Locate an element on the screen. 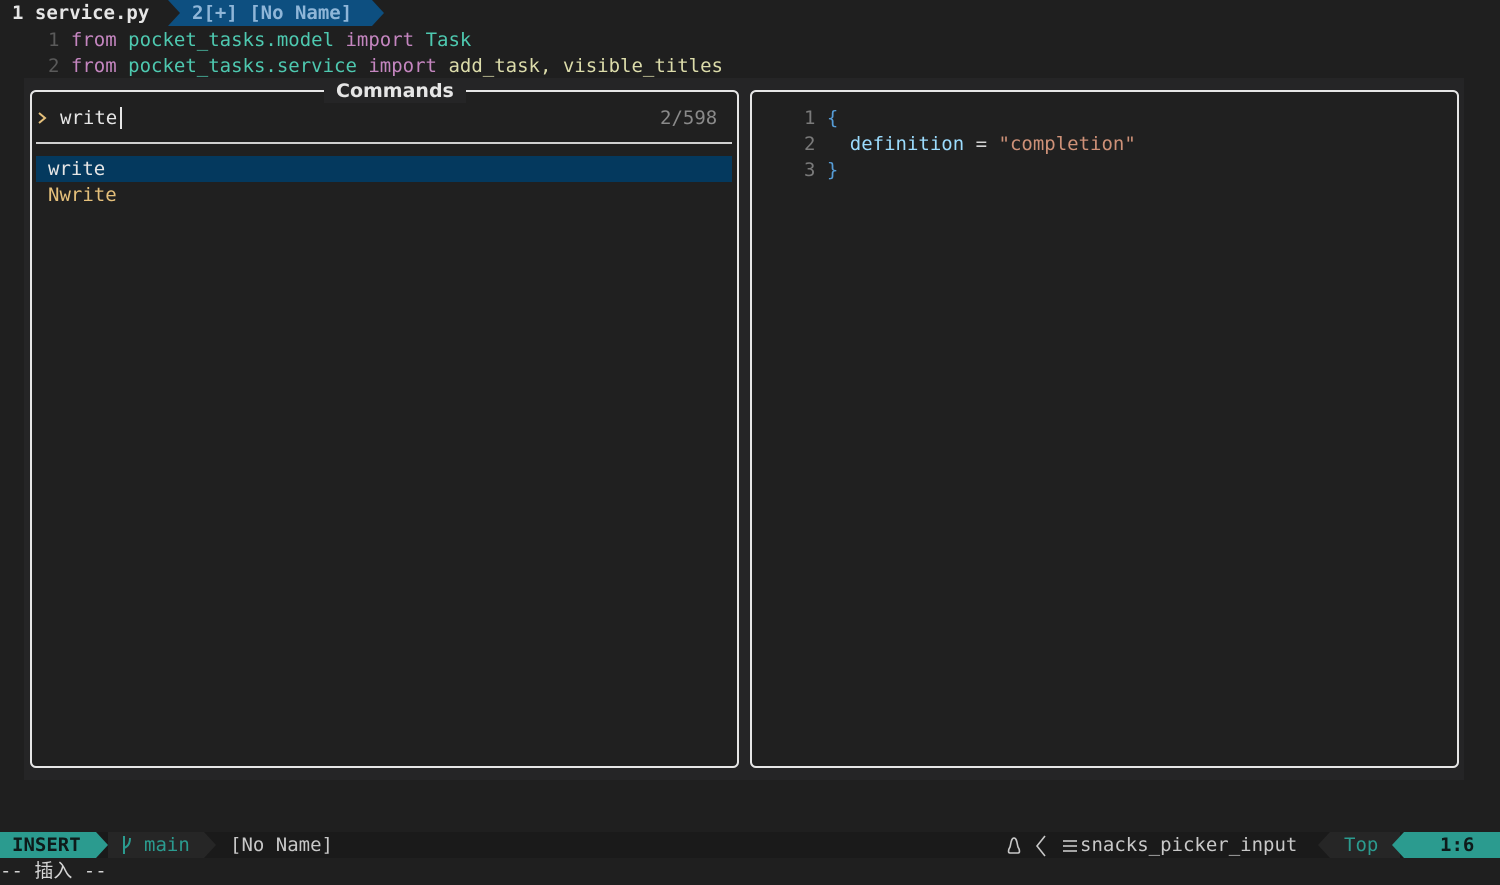  symbol: add_task, visible_titles is located at coordinates (585, 66).